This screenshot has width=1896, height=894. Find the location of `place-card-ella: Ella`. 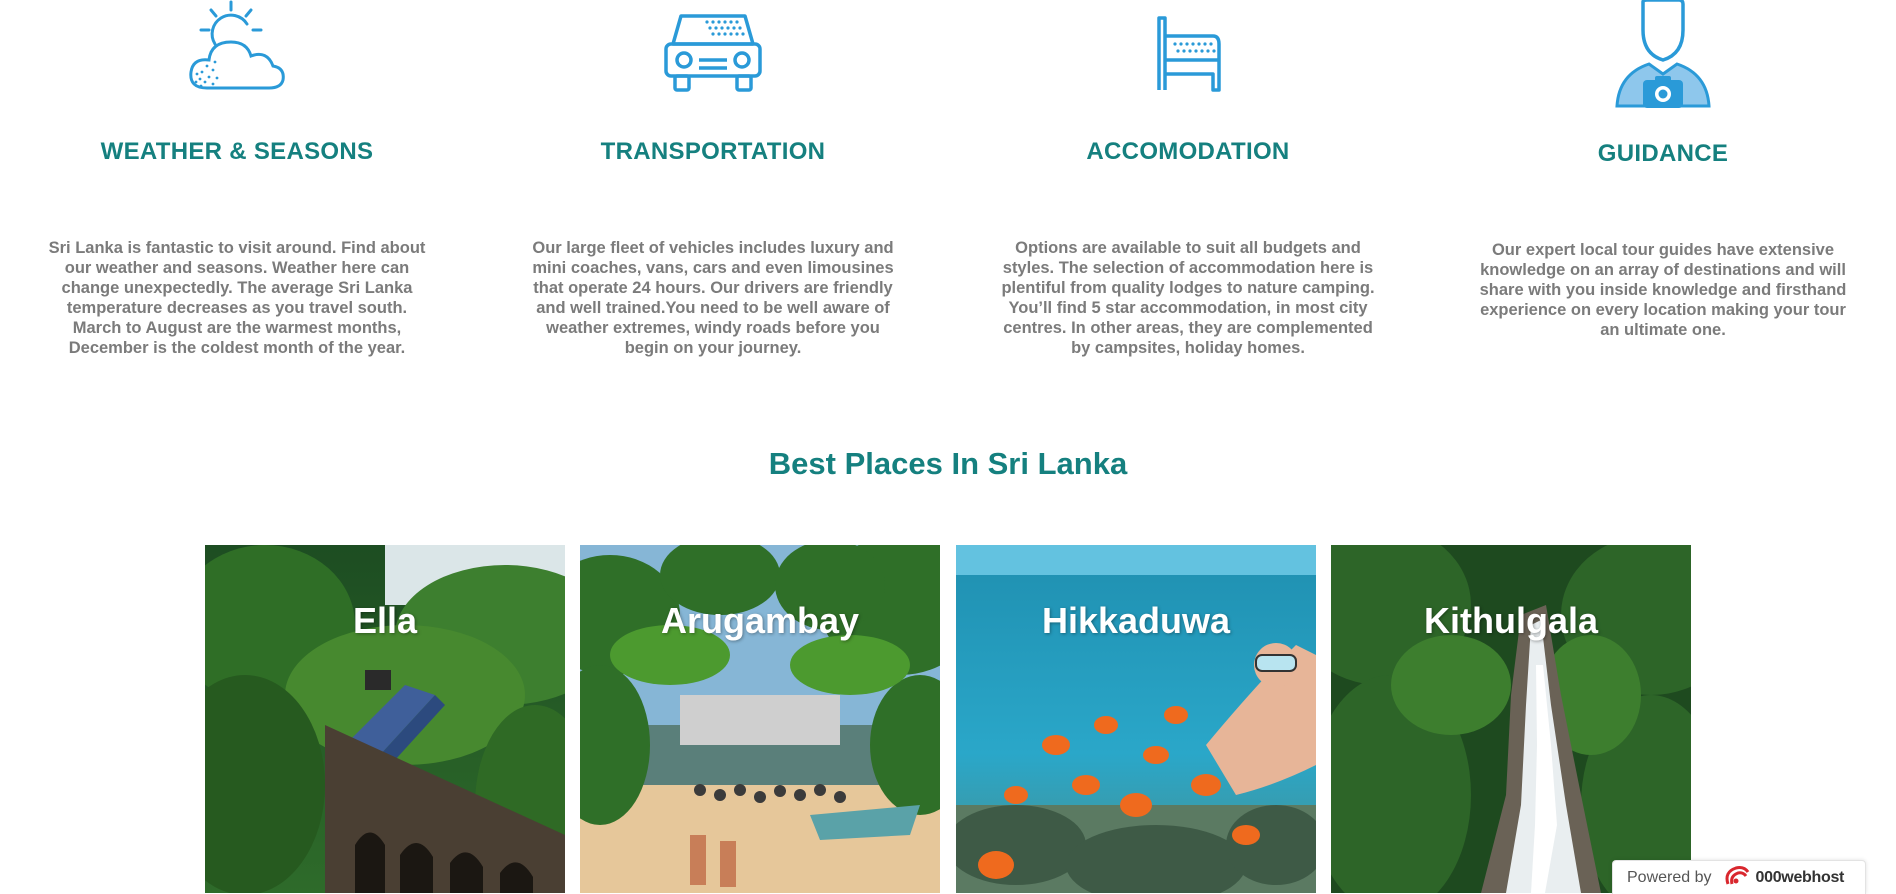

place-card-ella: Ella is located at coordinates (385, 719).